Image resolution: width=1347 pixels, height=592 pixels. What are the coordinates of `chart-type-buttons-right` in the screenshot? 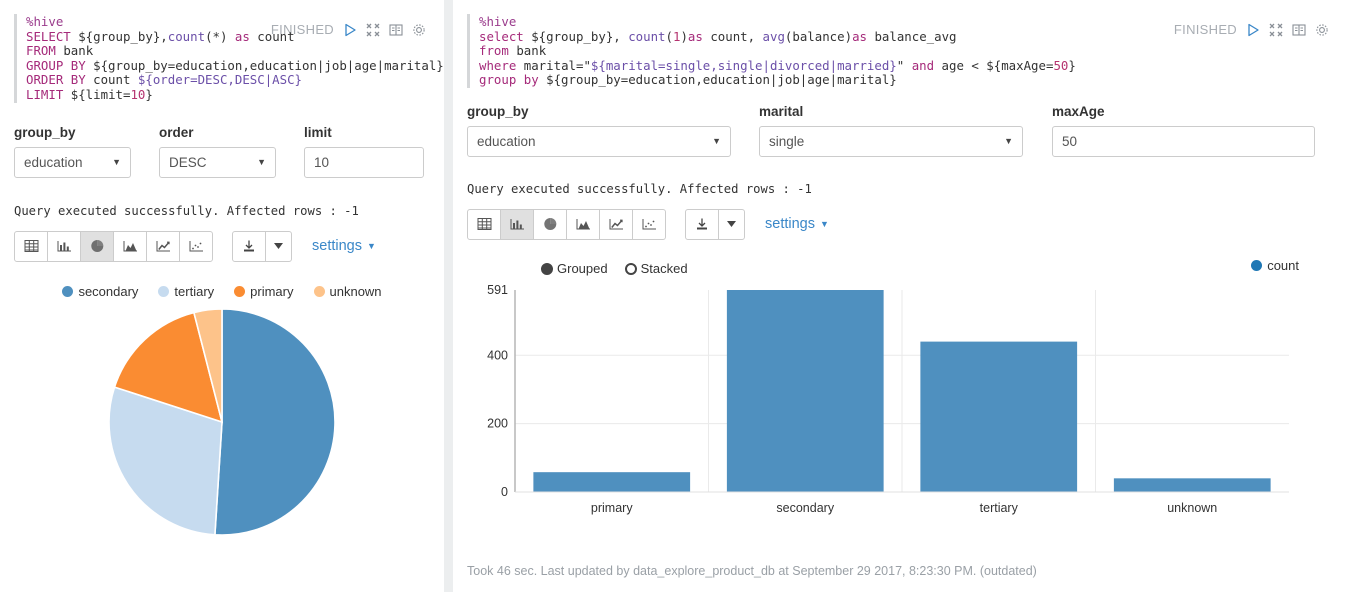 It's located at (566, 224).